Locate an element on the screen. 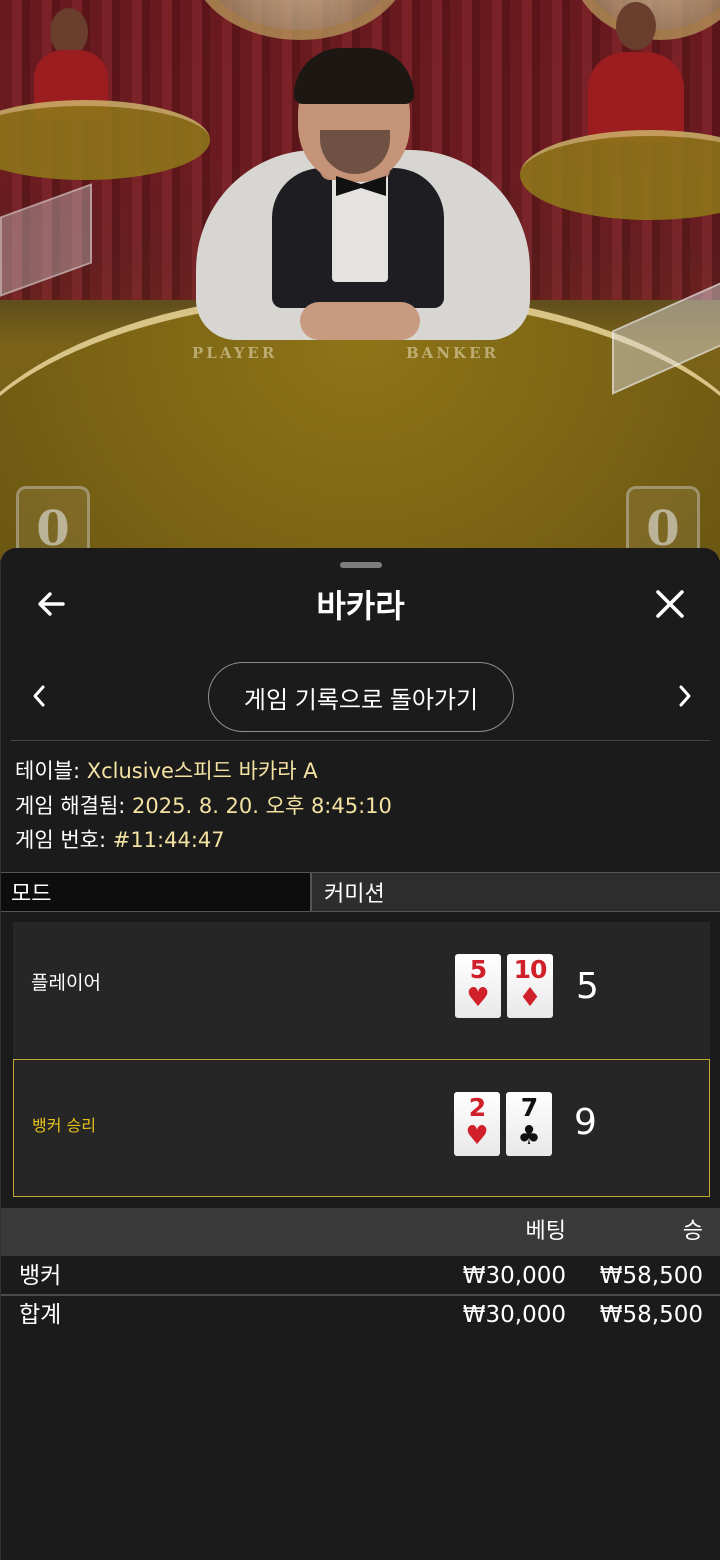 This screenshot has width=720, height=1560. chevron-right-icon is located at coordinates (685, 698).